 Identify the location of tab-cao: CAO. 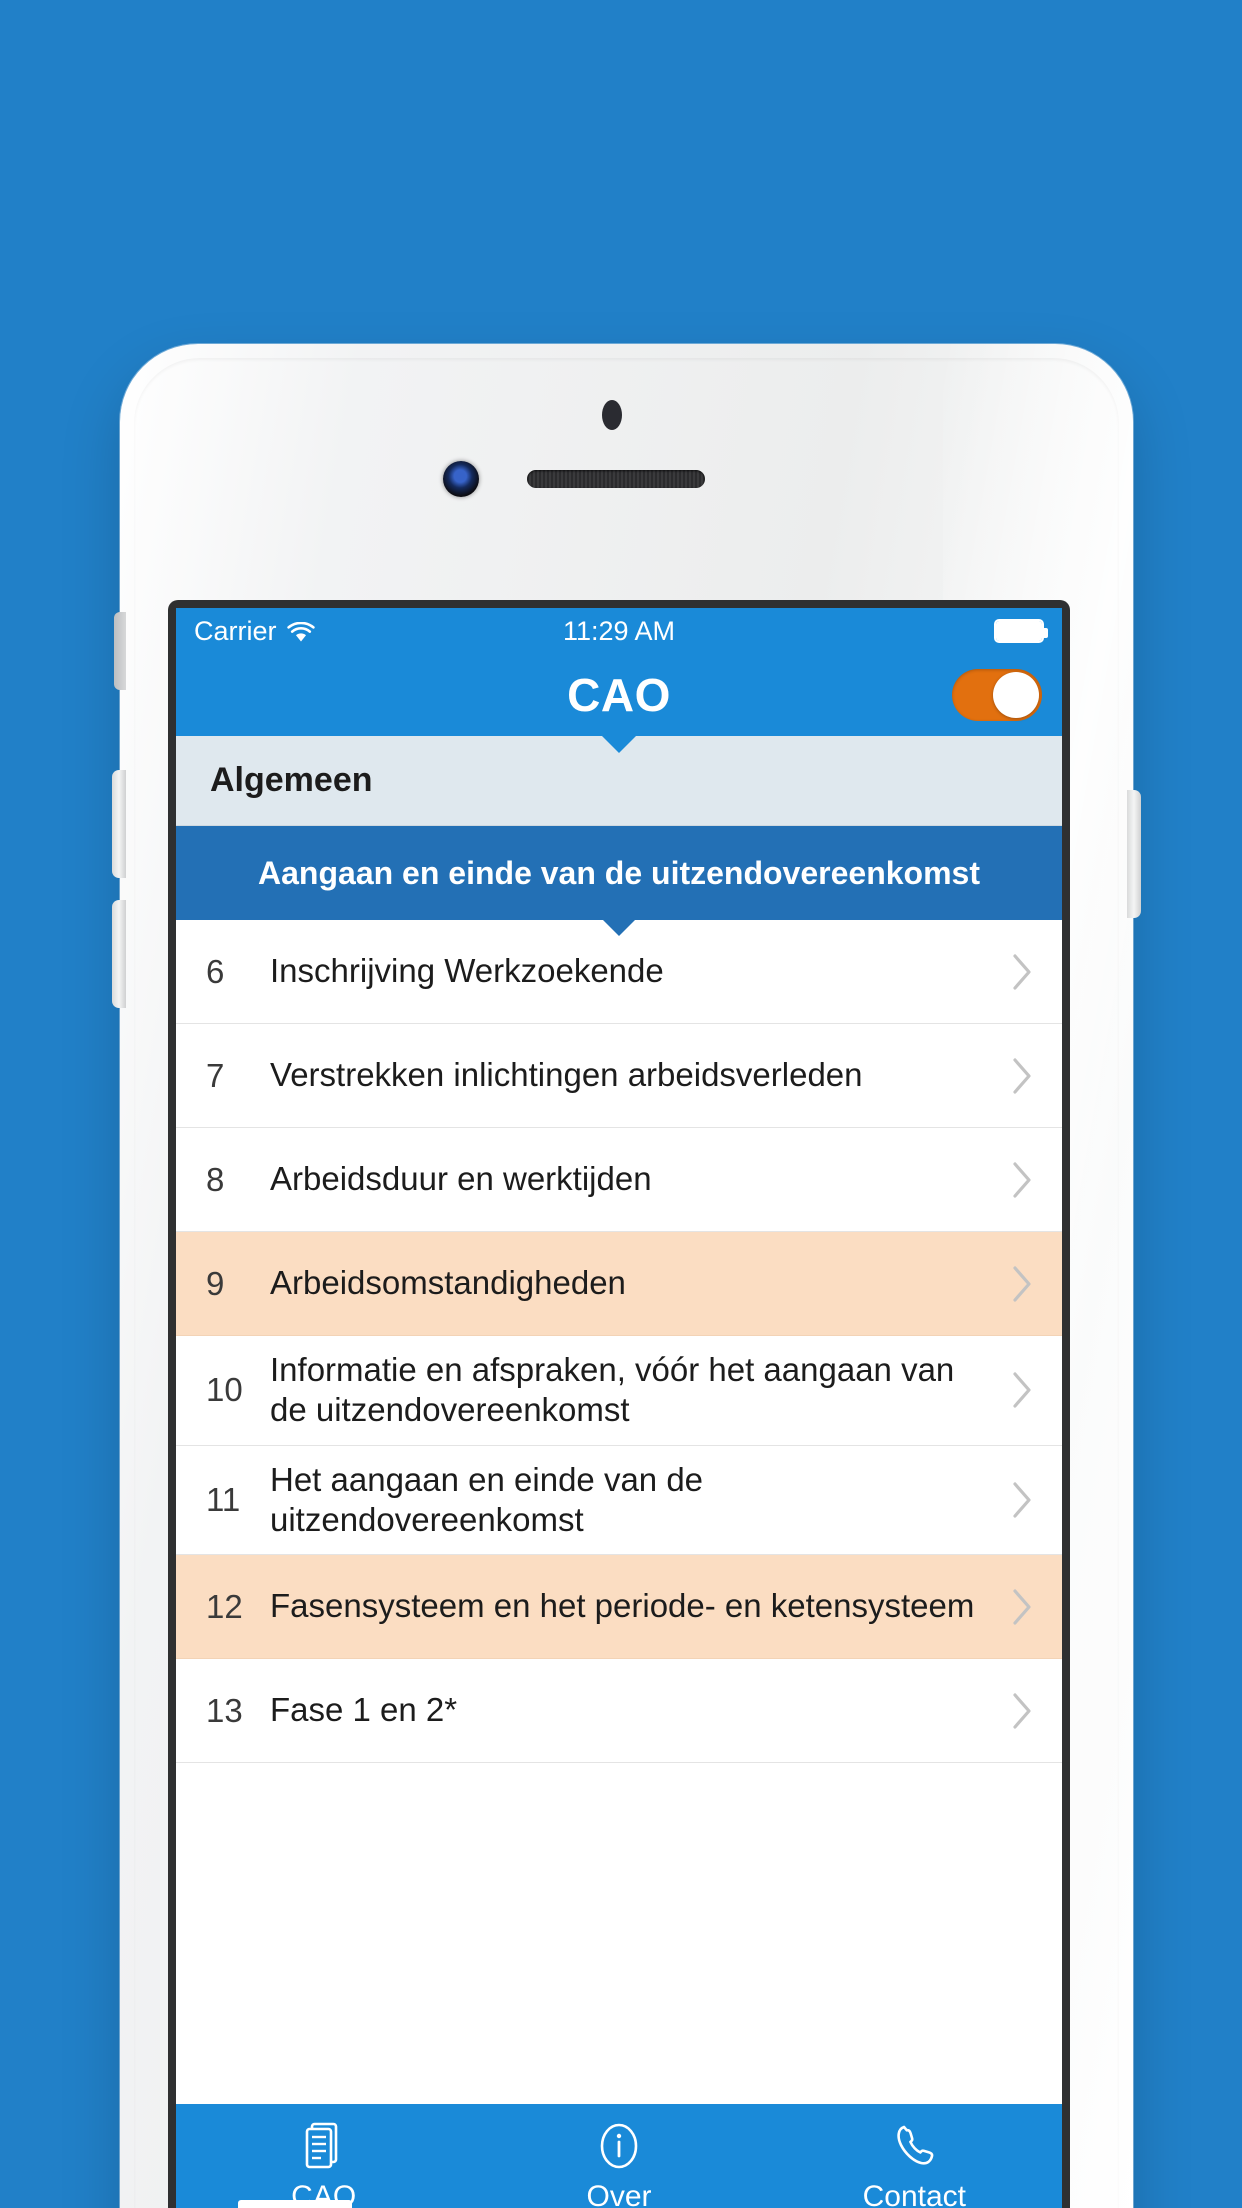
(323, 2165).